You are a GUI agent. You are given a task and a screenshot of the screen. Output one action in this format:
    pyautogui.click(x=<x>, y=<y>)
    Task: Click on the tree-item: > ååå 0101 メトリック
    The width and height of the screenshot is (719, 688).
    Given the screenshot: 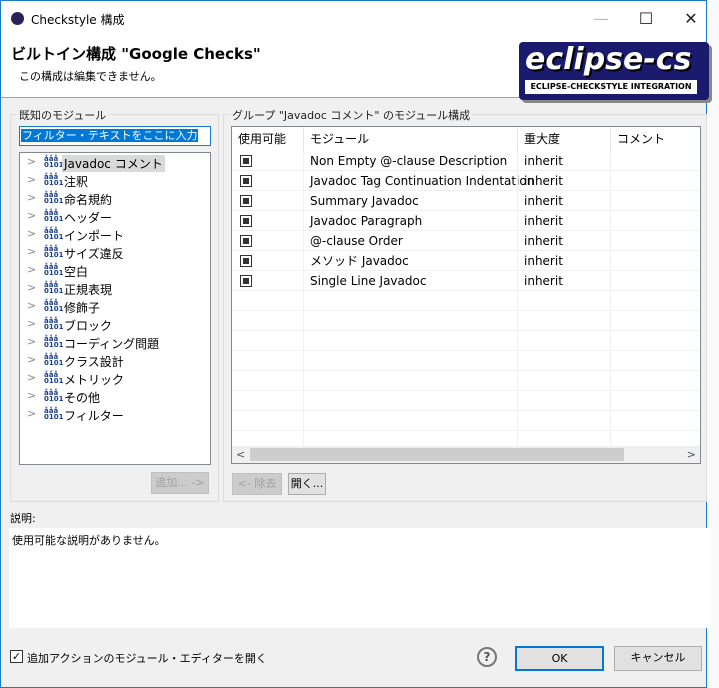 What is the action you would take?
    pyautogui.click(x=115, y=379)
    